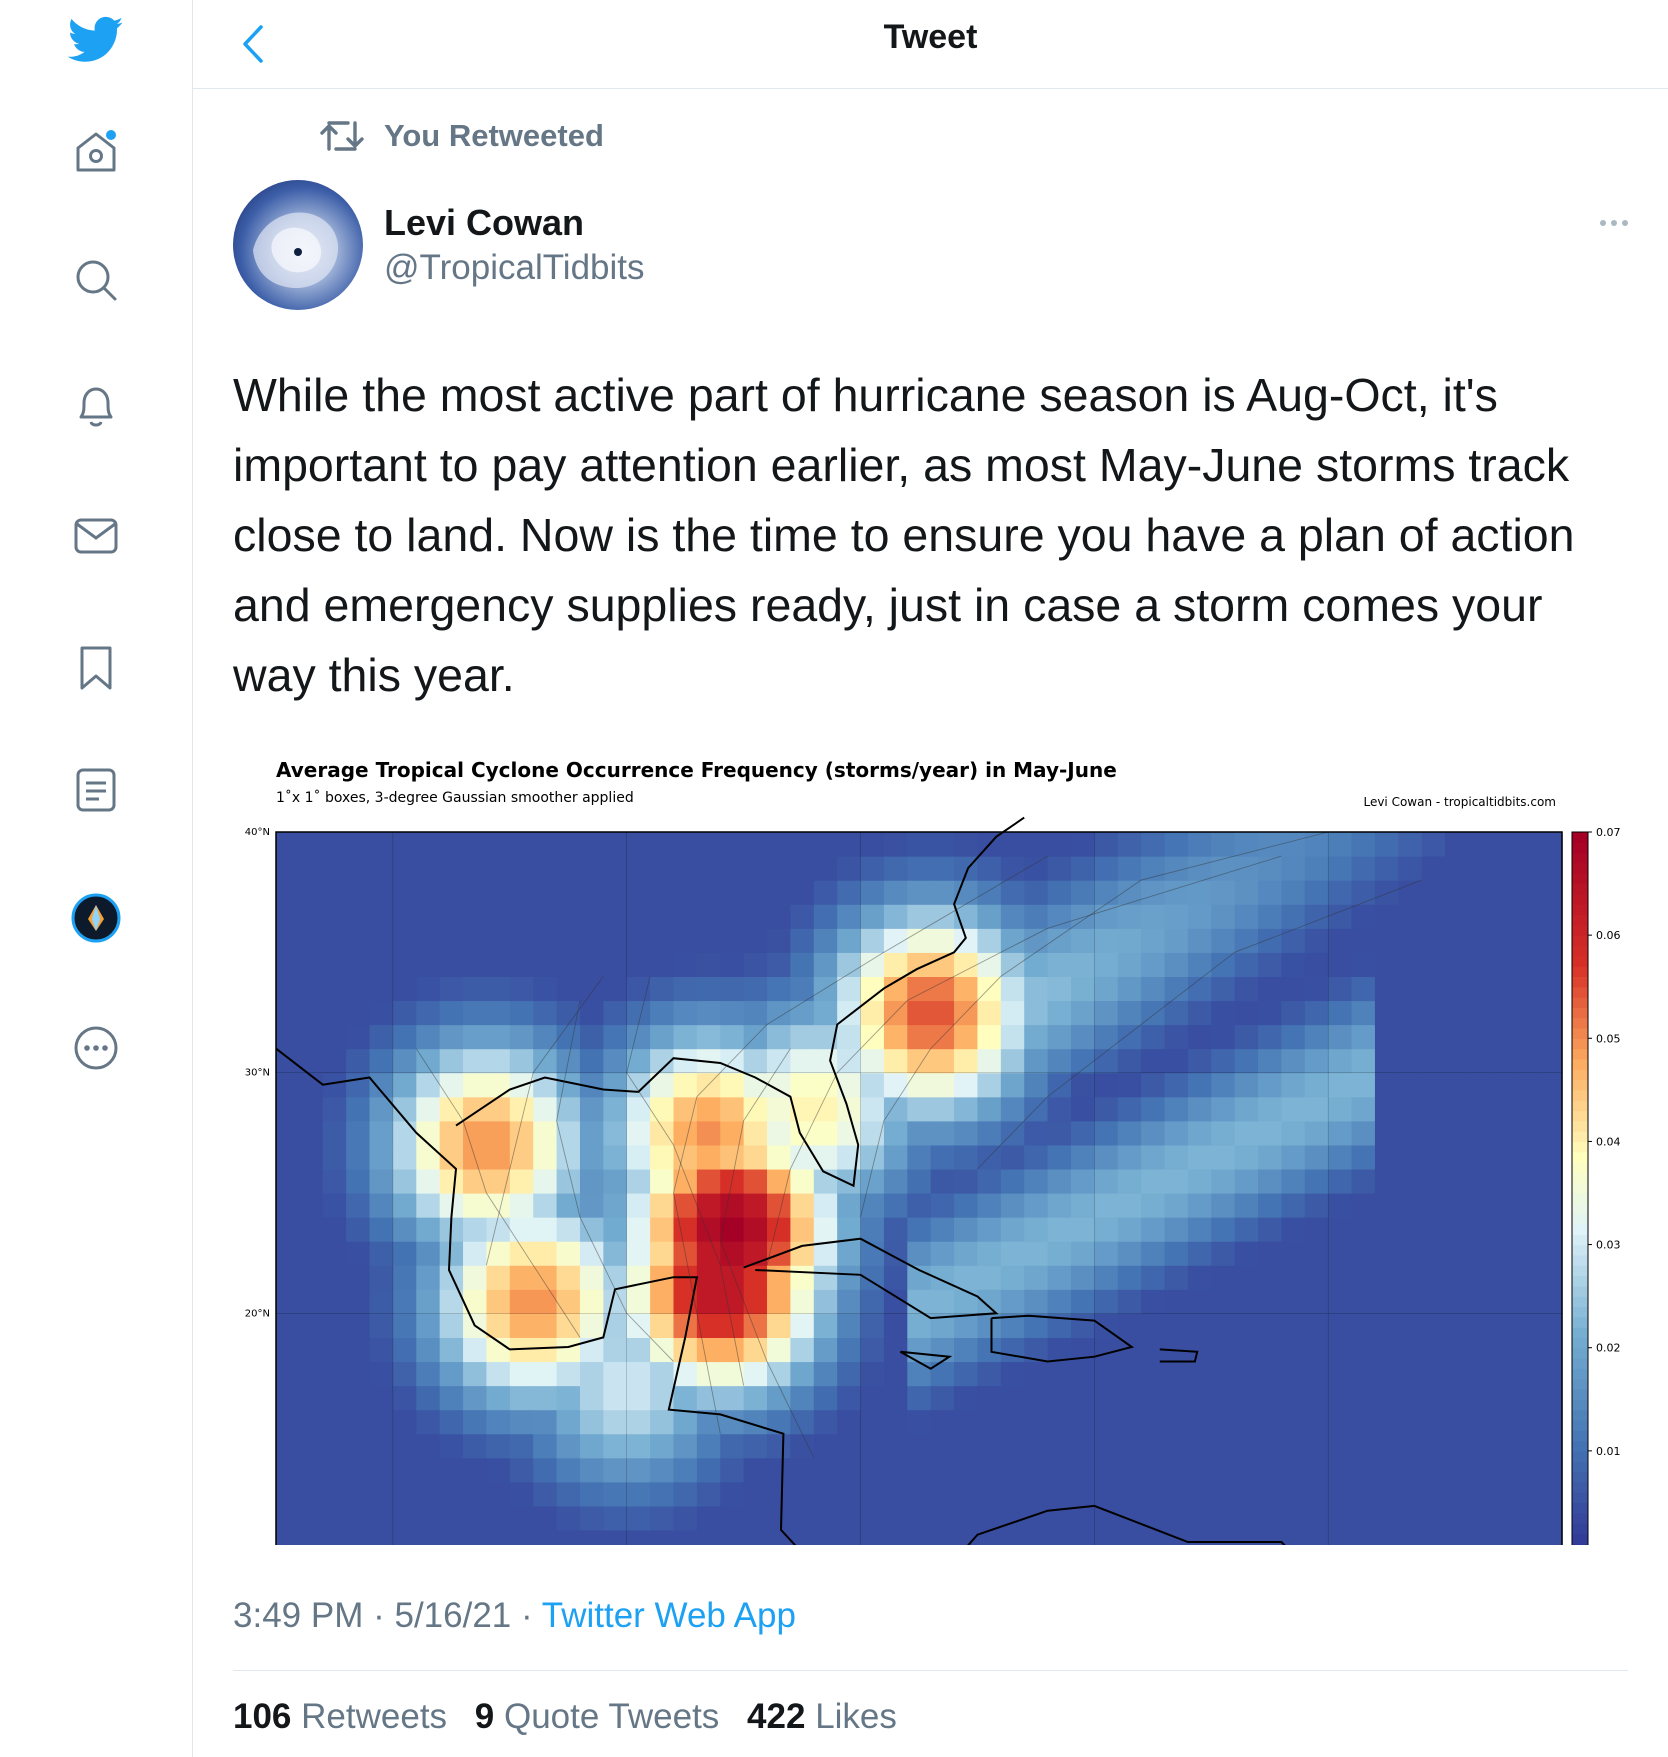 The image size is (1668, 1757). Describe the element at coordinates (96, 790) in the screenshot. I see `lists-icon` at that location.